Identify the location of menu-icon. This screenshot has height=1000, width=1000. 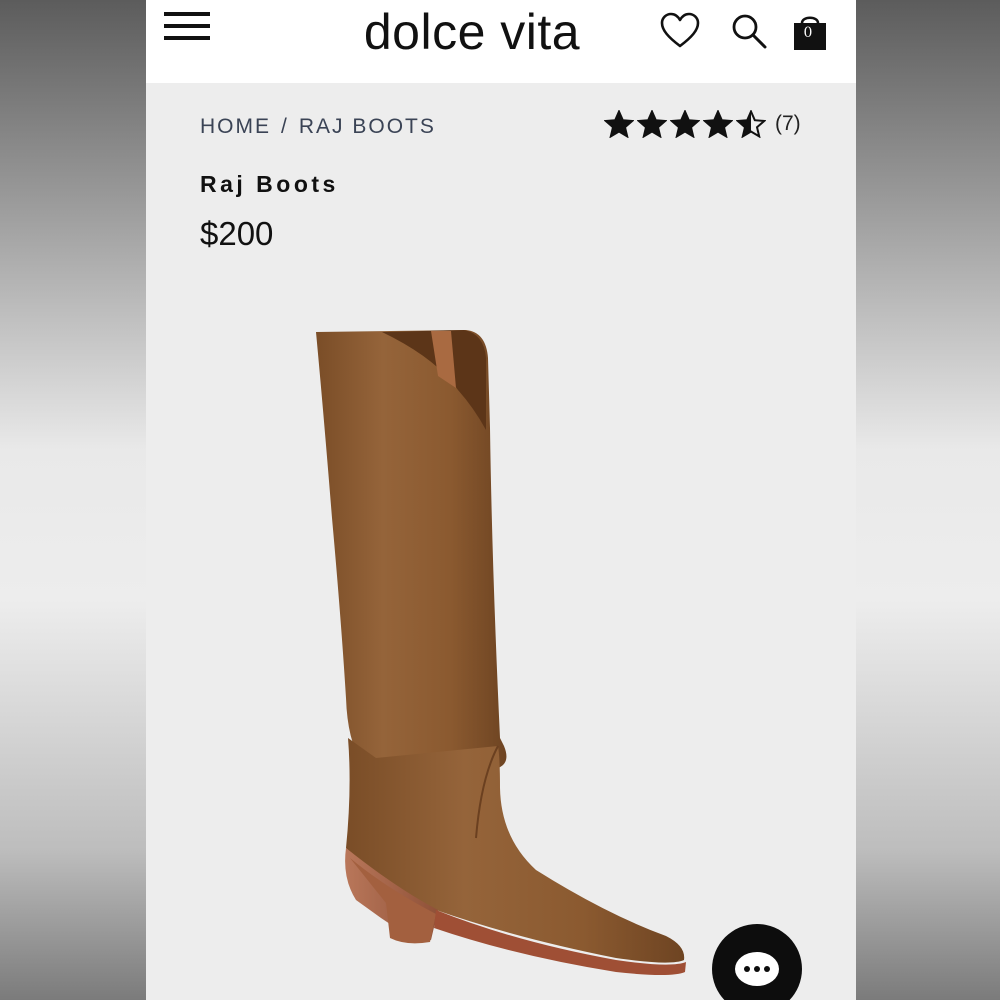
(187, 27).